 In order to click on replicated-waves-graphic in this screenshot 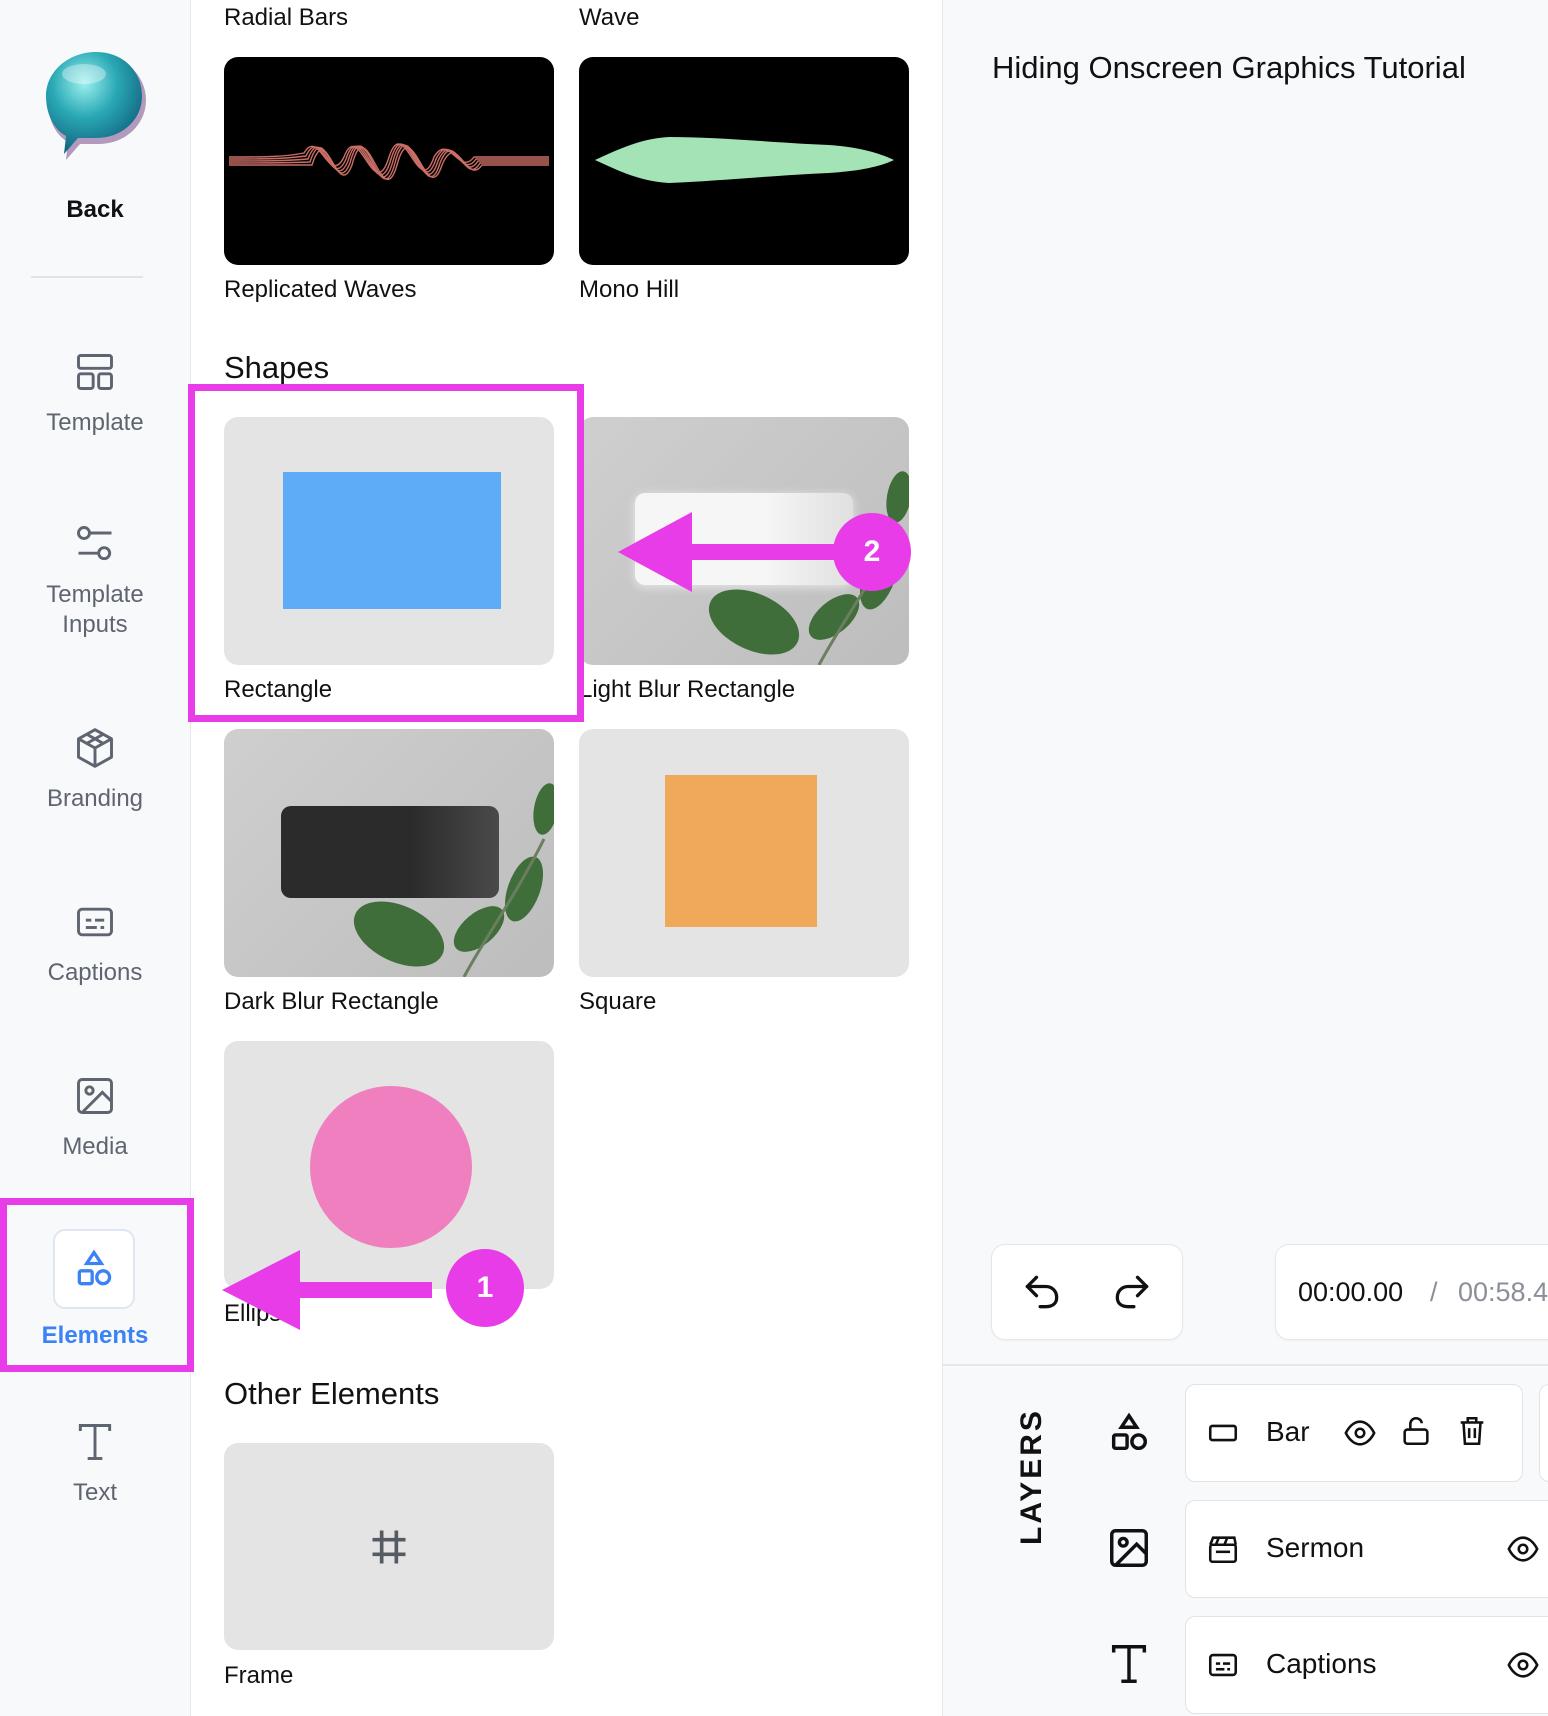, I will do `click(388, 162)`.